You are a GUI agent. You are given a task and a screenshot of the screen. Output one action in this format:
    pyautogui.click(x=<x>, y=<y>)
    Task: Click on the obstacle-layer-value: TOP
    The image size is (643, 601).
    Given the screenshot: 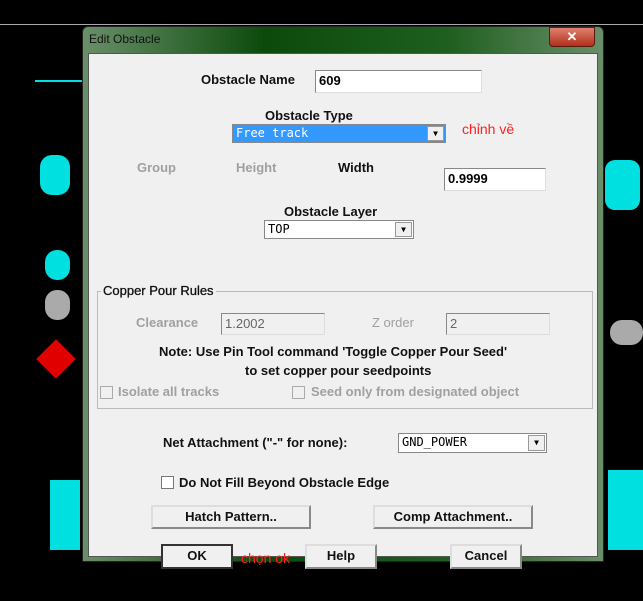 What is the action you would take?
    pyautogui.click(x=279, y=229)
    